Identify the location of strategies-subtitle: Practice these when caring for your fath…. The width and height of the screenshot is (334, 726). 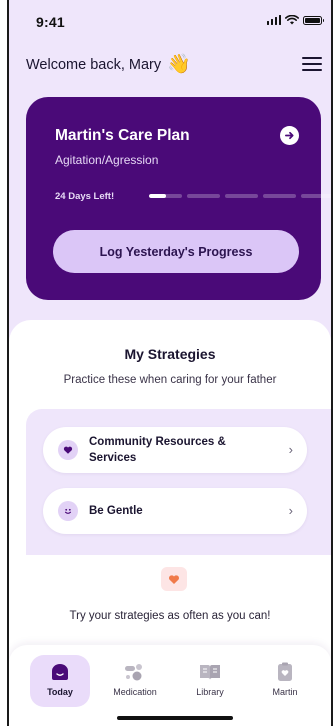
(170, 380).